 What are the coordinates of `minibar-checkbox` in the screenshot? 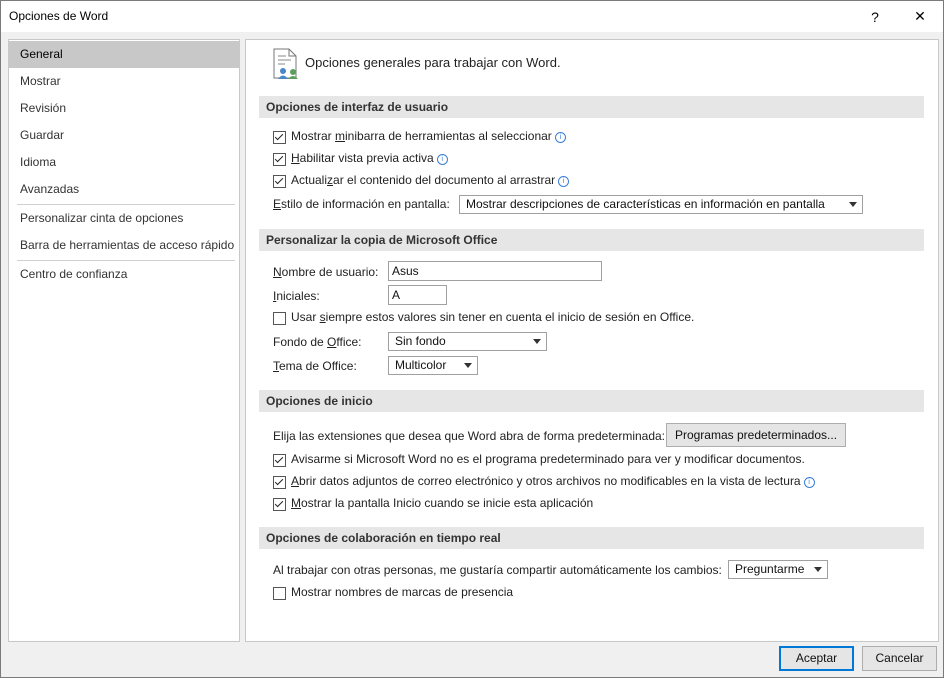 It's located at (279, 137).